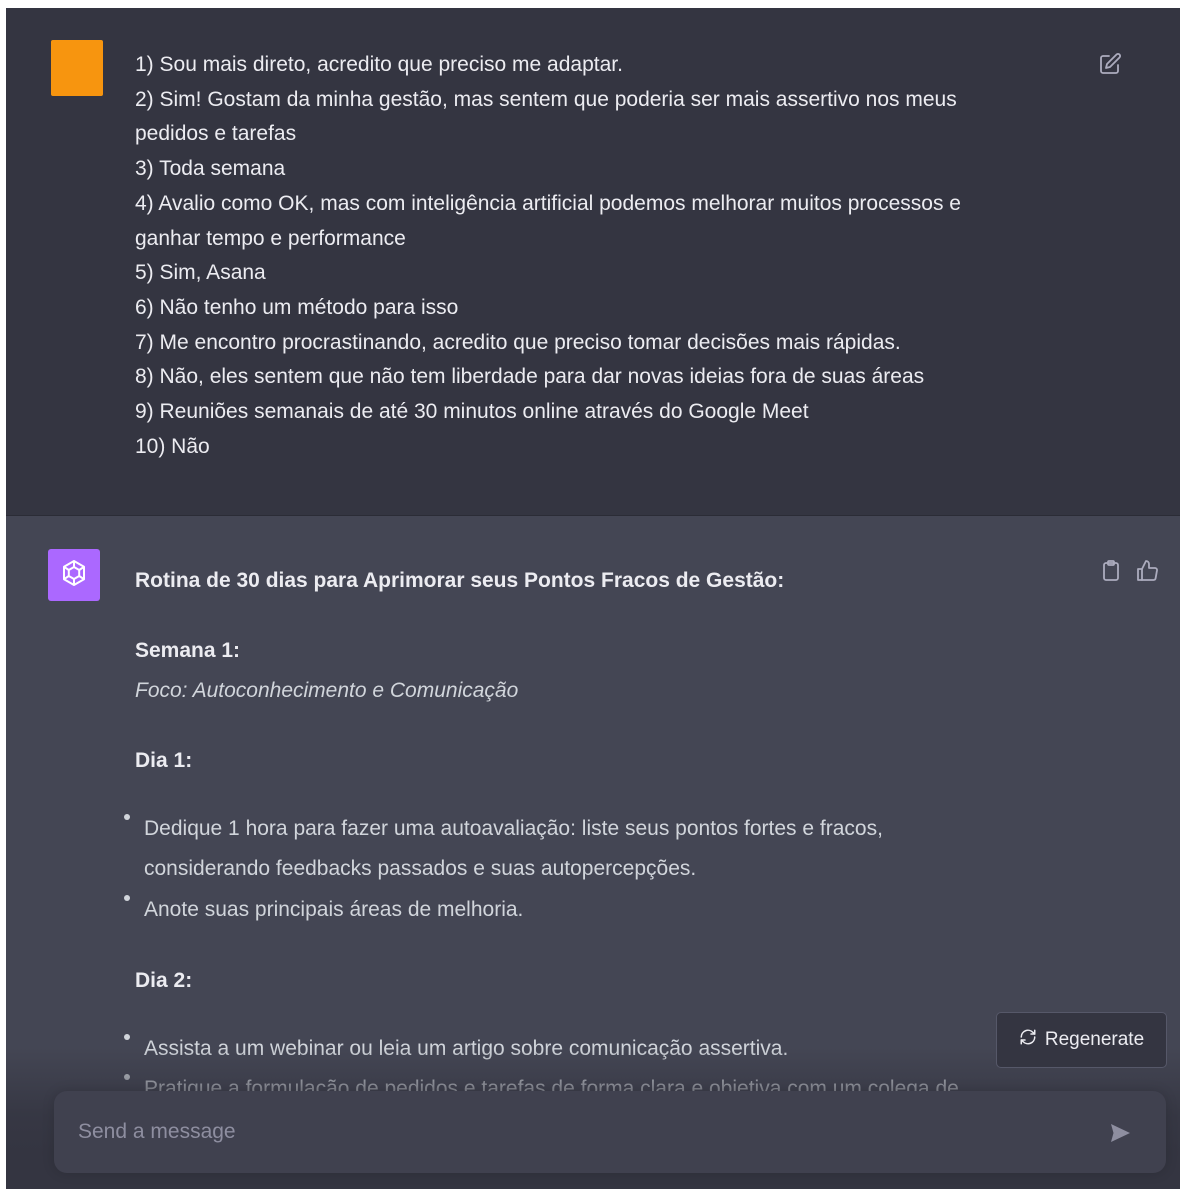 This screenshot has height=1189, width=1180. What do you see at coordinates (77, 68) in the screenshot?
I see `user-avatar` at bounding box center [77, 68].